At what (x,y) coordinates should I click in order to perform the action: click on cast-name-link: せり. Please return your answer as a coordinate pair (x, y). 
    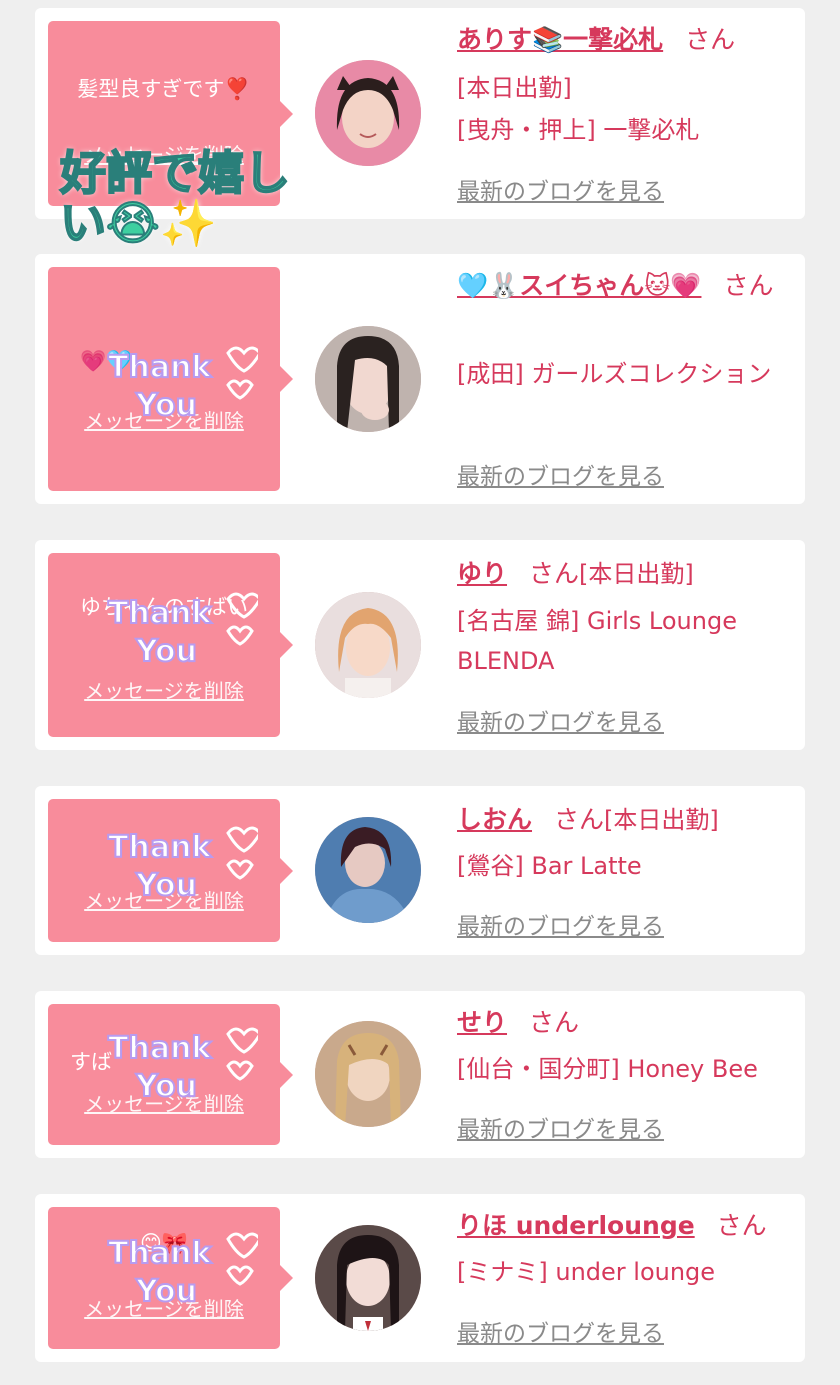
    Looking at the image, I should click on (482, 1022).